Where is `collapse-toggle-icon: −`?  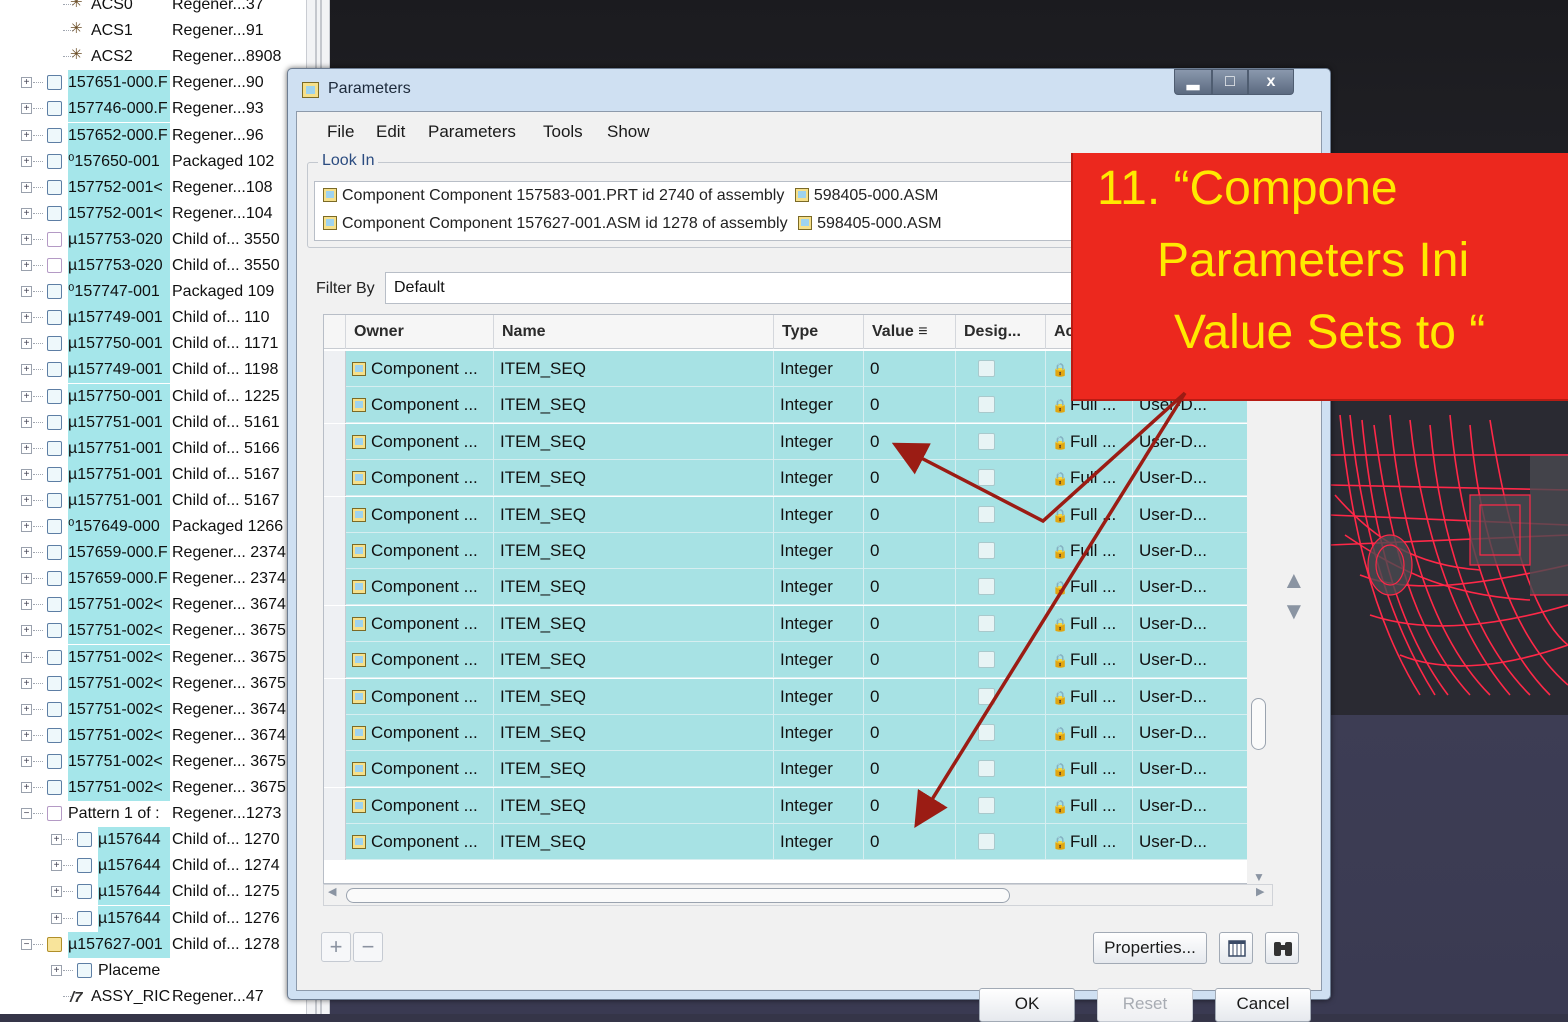 collapse-toggle-icon: − is located at coordinates (26, 944).